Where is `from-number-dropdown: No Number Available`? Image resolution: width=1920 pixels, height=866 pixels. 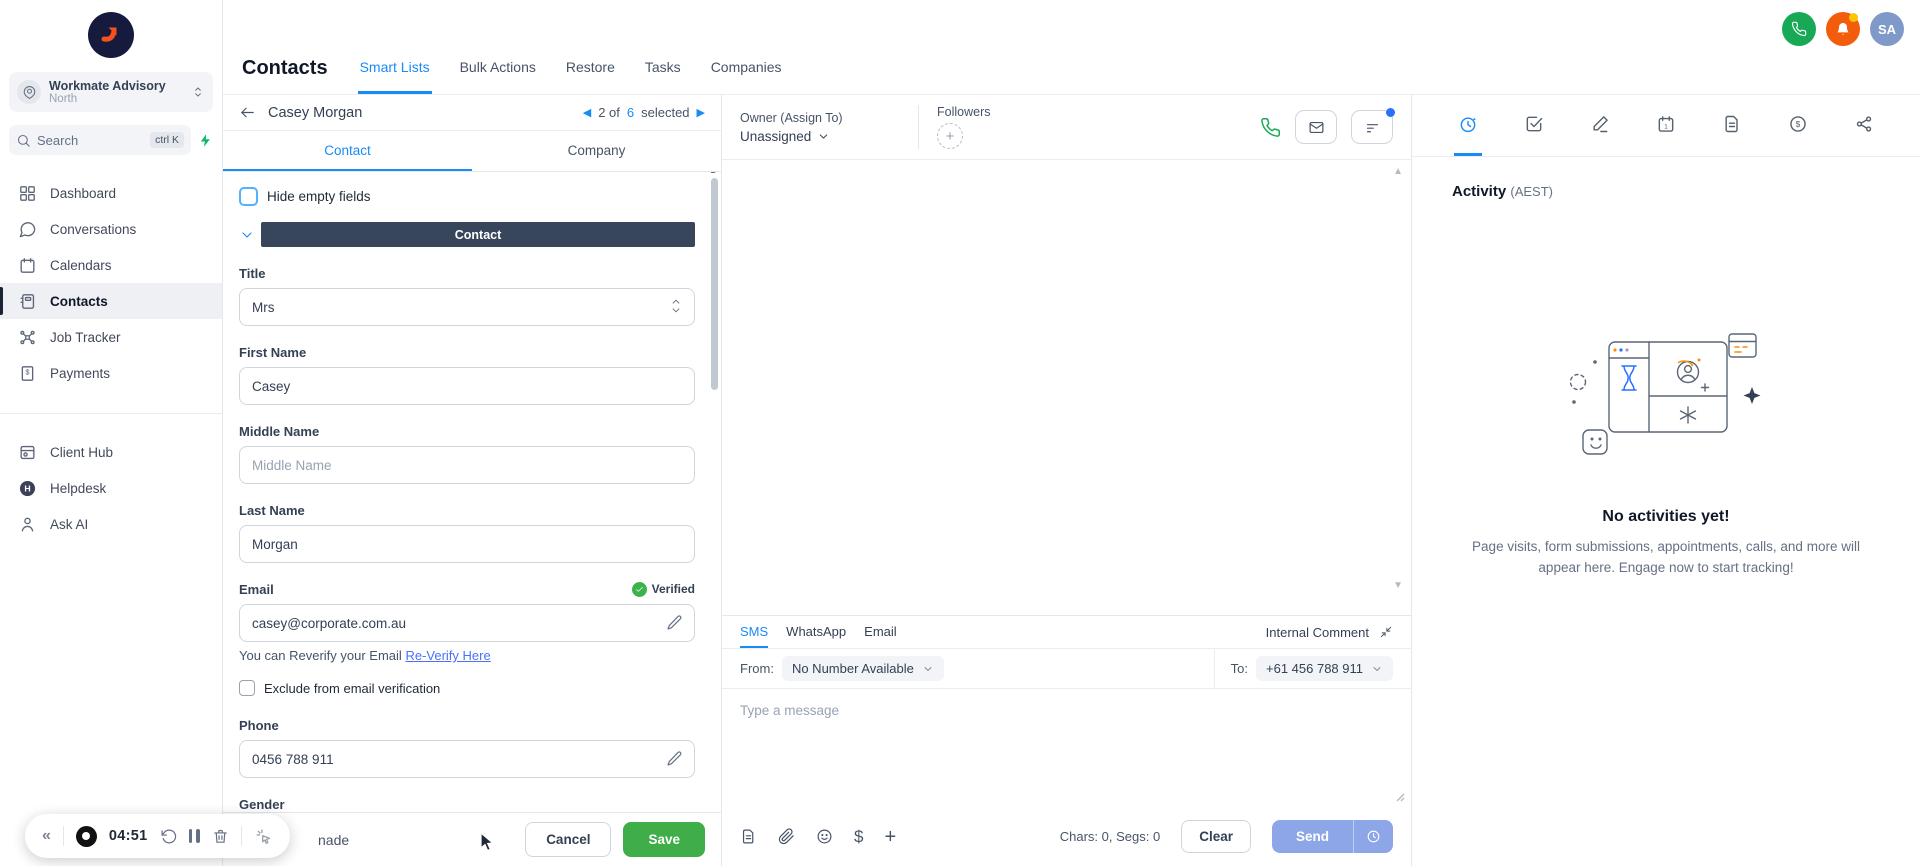
from-number-dropdown: No Number Available is located at coordinates (862, 668).